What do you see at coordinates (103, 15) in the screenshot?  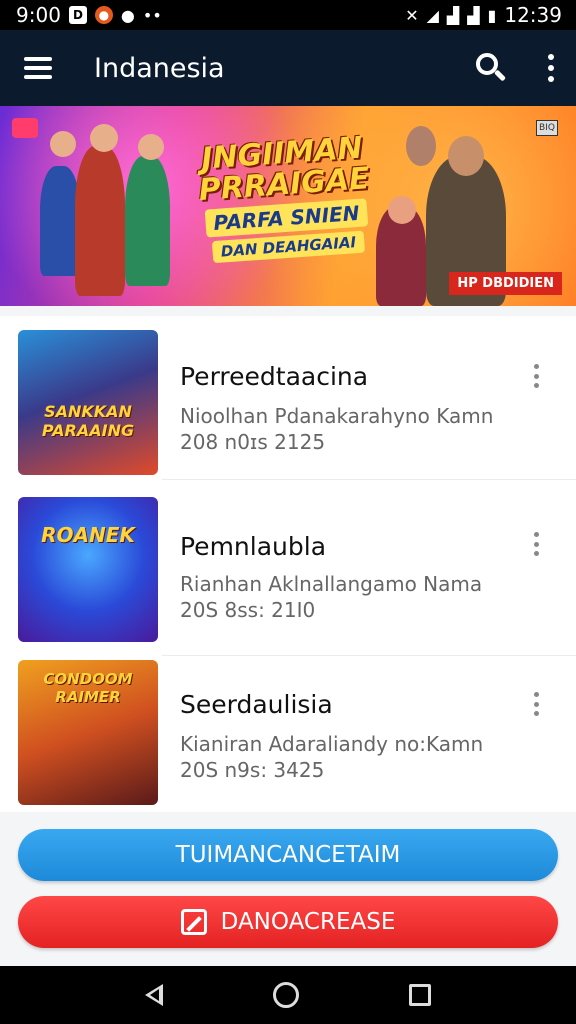 I see `notification-game-icon: ●` at bounding box center [103, 15].